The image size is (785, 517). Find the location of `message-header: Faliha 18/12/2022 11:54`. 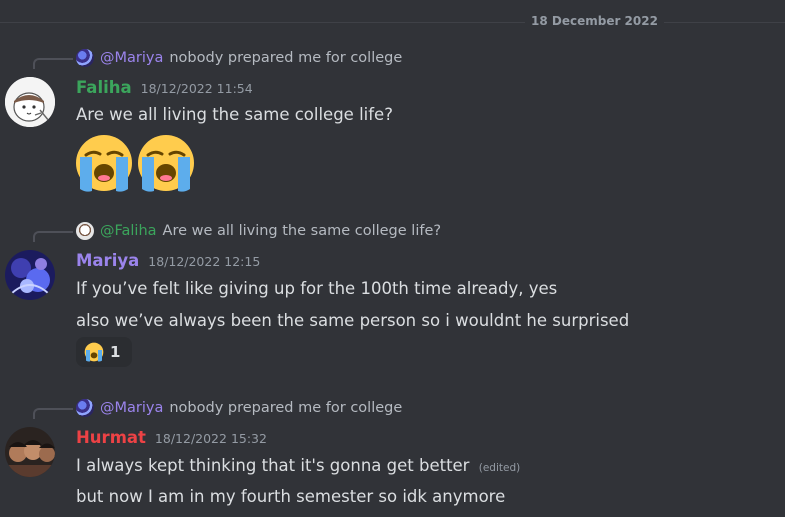

message-header: Faliha 18/12/2022 11:54 is located at coordinates (164, 87).